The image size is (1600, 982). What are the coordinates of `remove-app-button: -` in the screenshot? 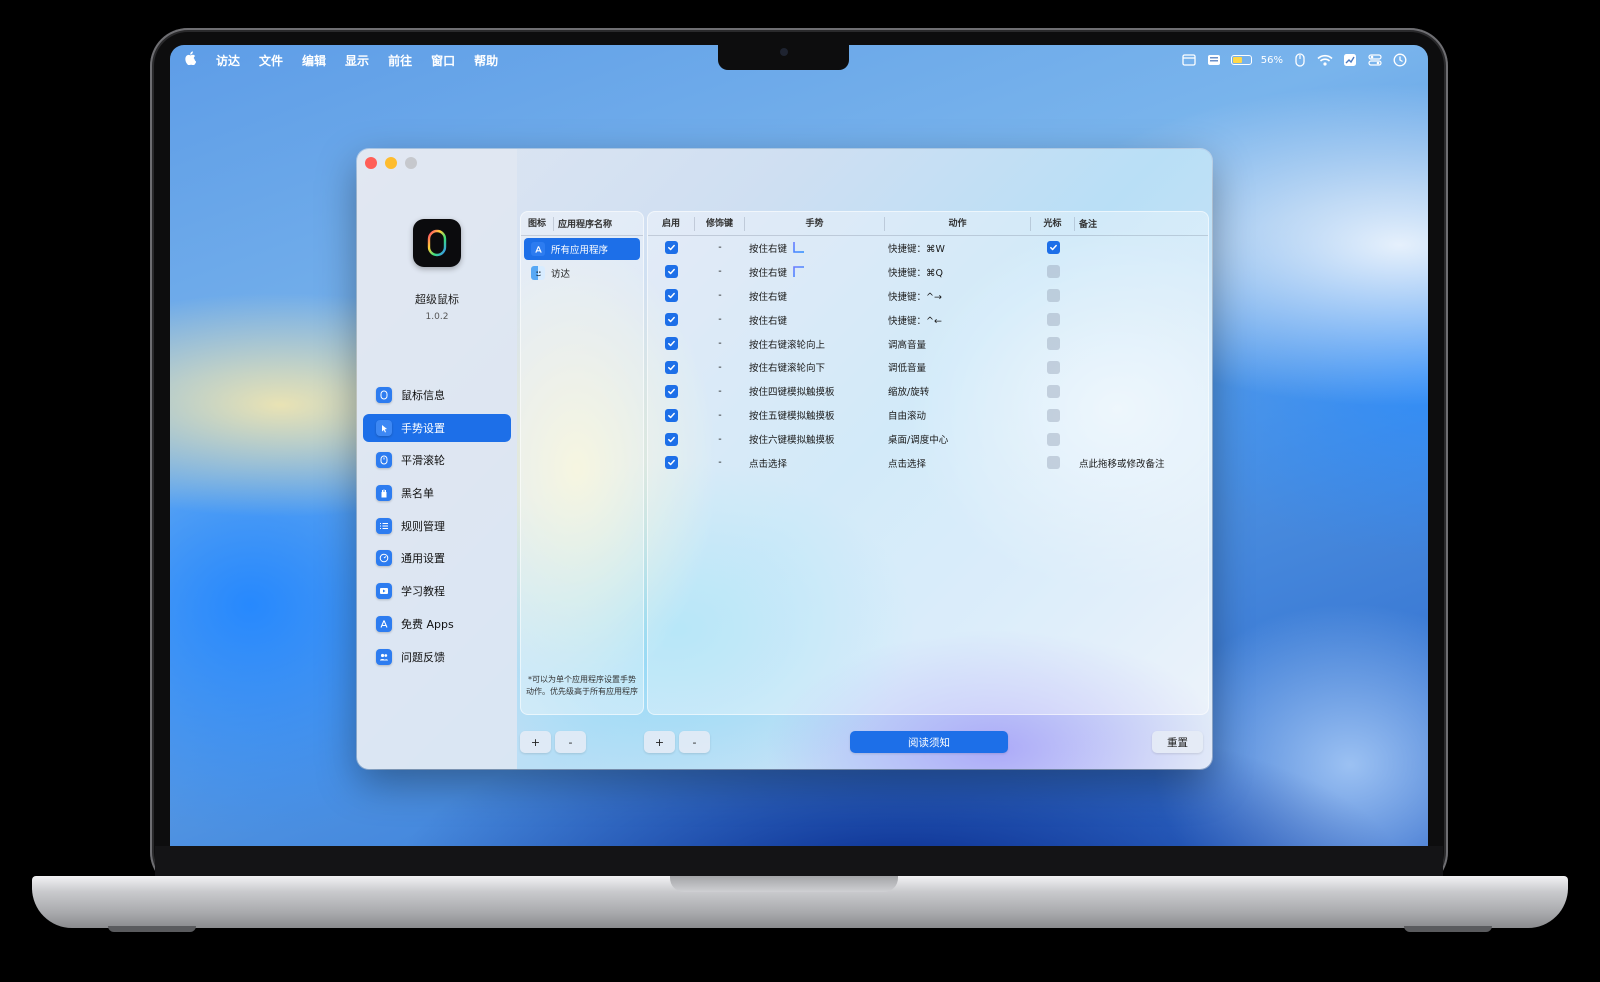 It's located at (570, 742).